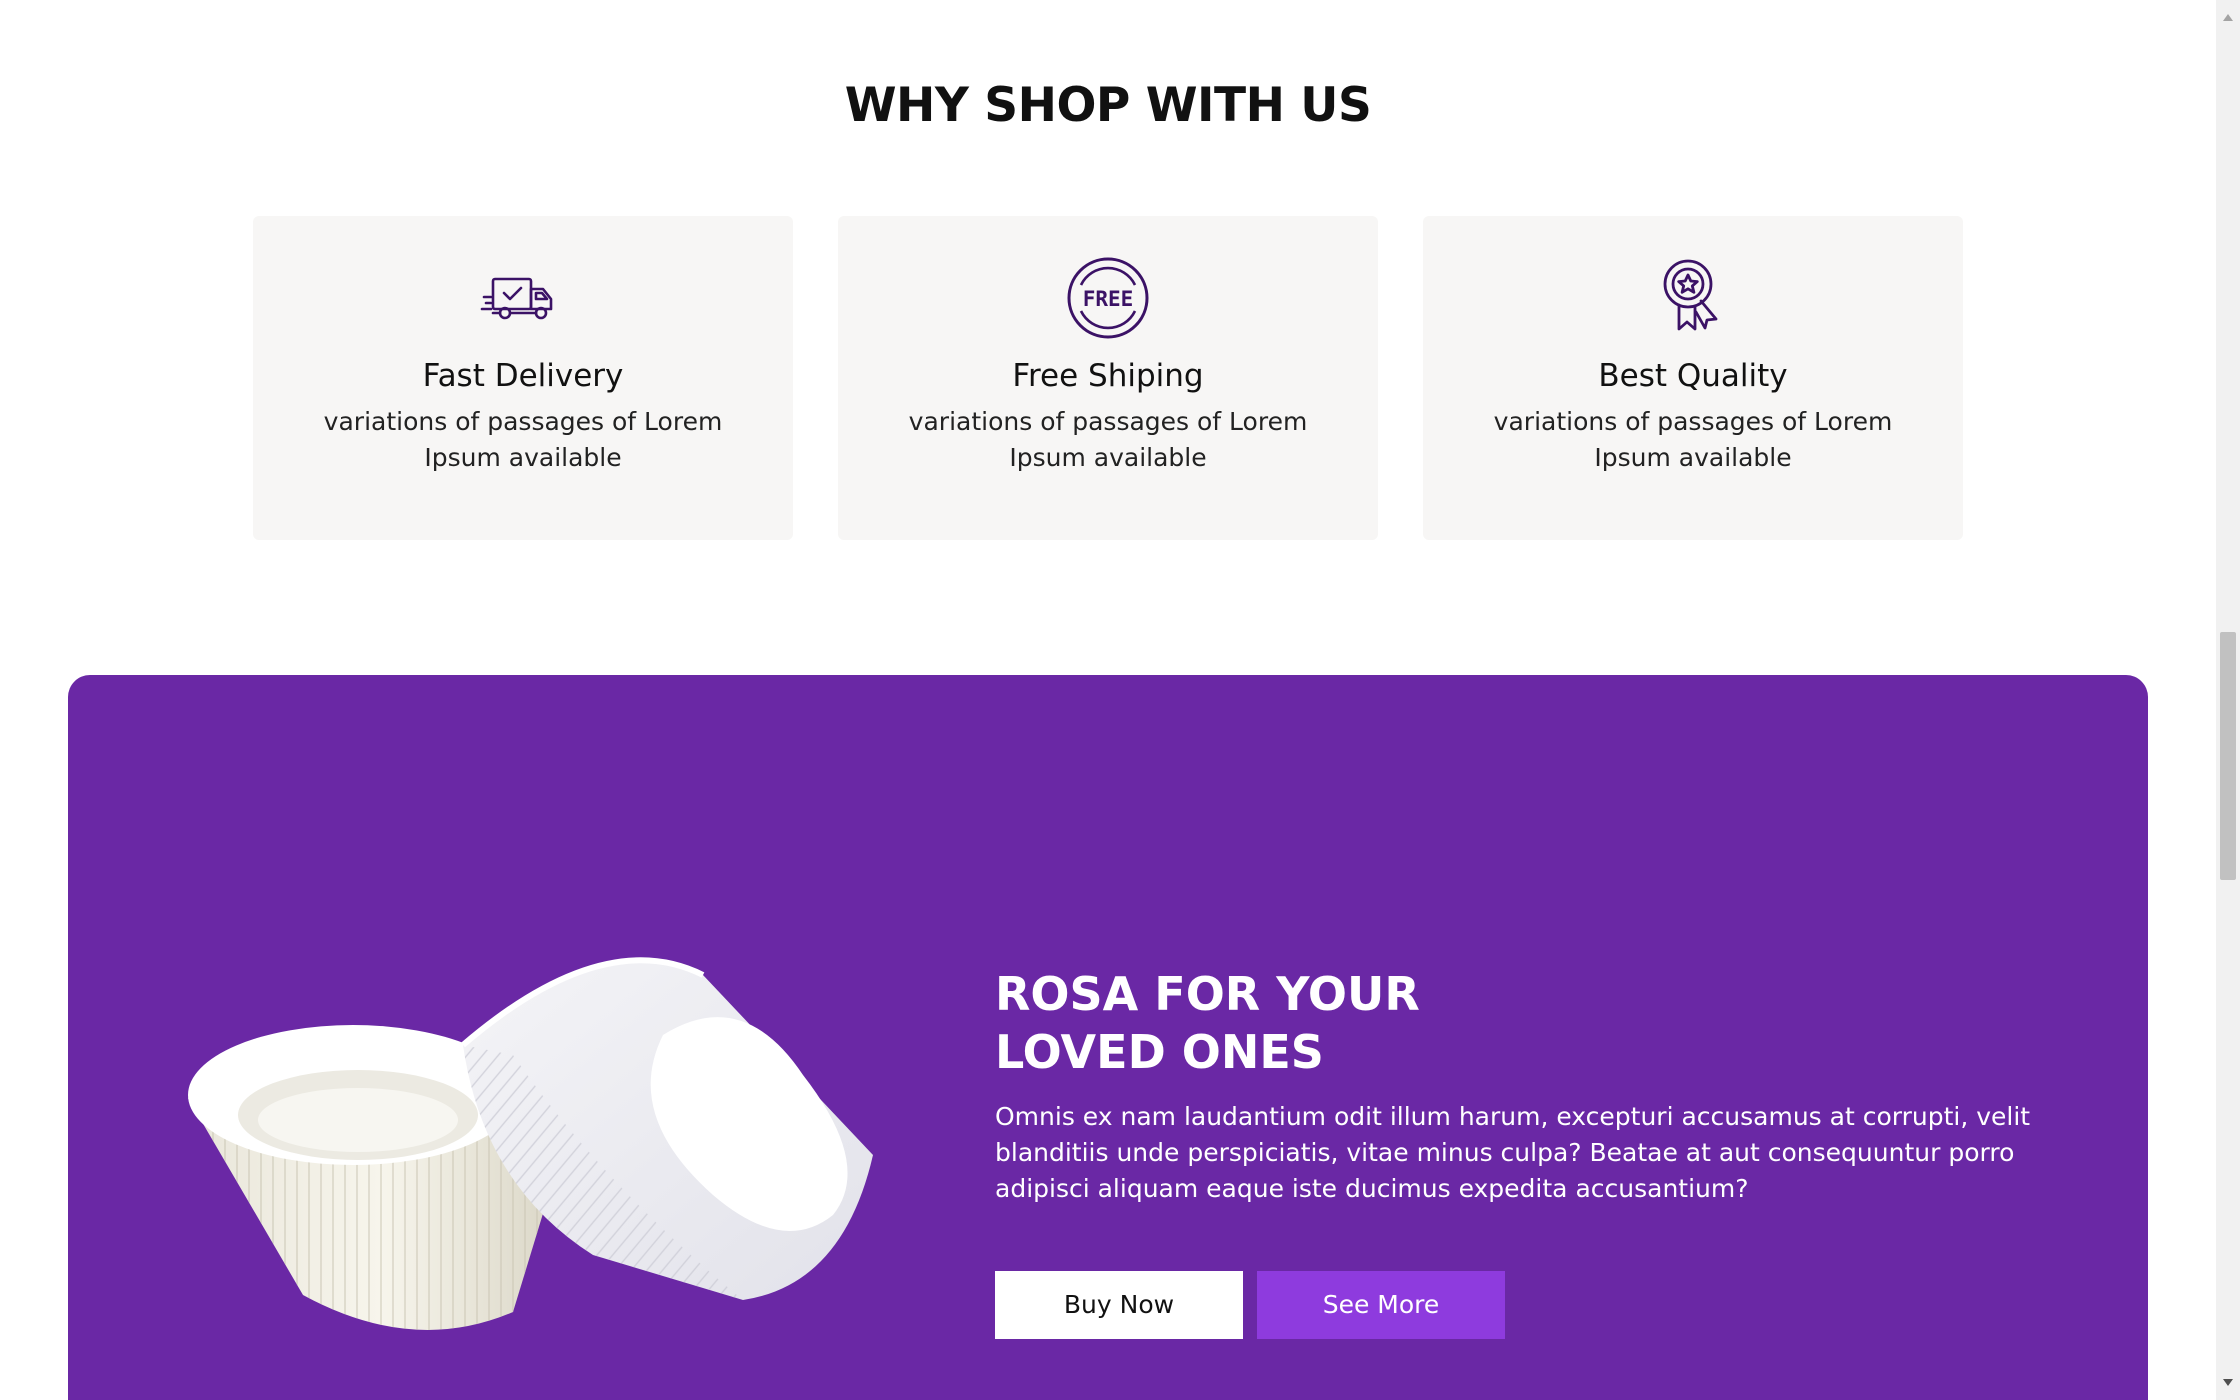 The image size is (2240, 1400). I want to click on free-icon-text: FREE, so click(1108, 299).